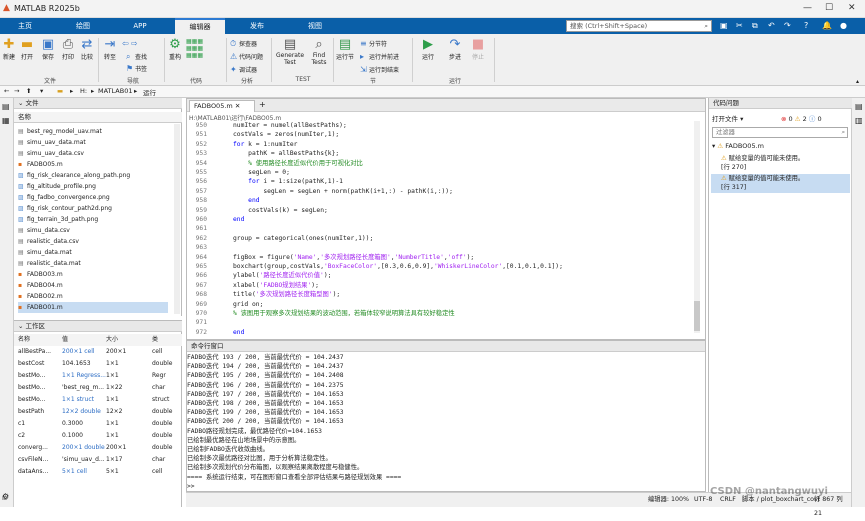  Describe the element at coordinates (98, 436) in the screenshot. I see `workspace-row: c2 0.1000 1×1 double` at that location.